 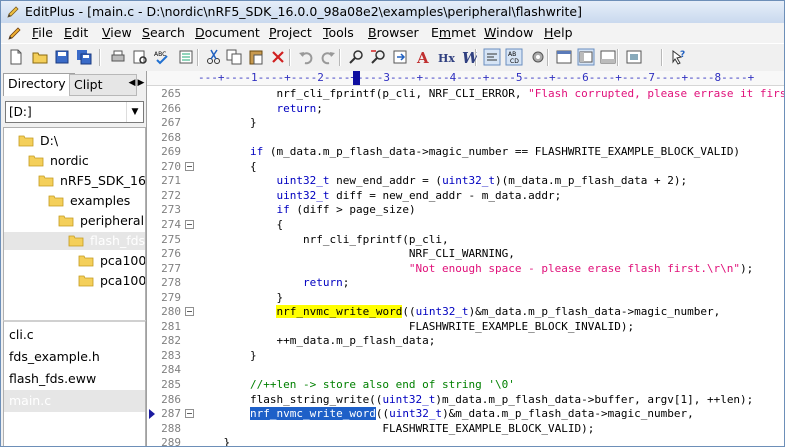 What do you see at coordinates (20, 112) in the screenshot?
I see `drive-value: [D:]` at bounding box center [20, 112].